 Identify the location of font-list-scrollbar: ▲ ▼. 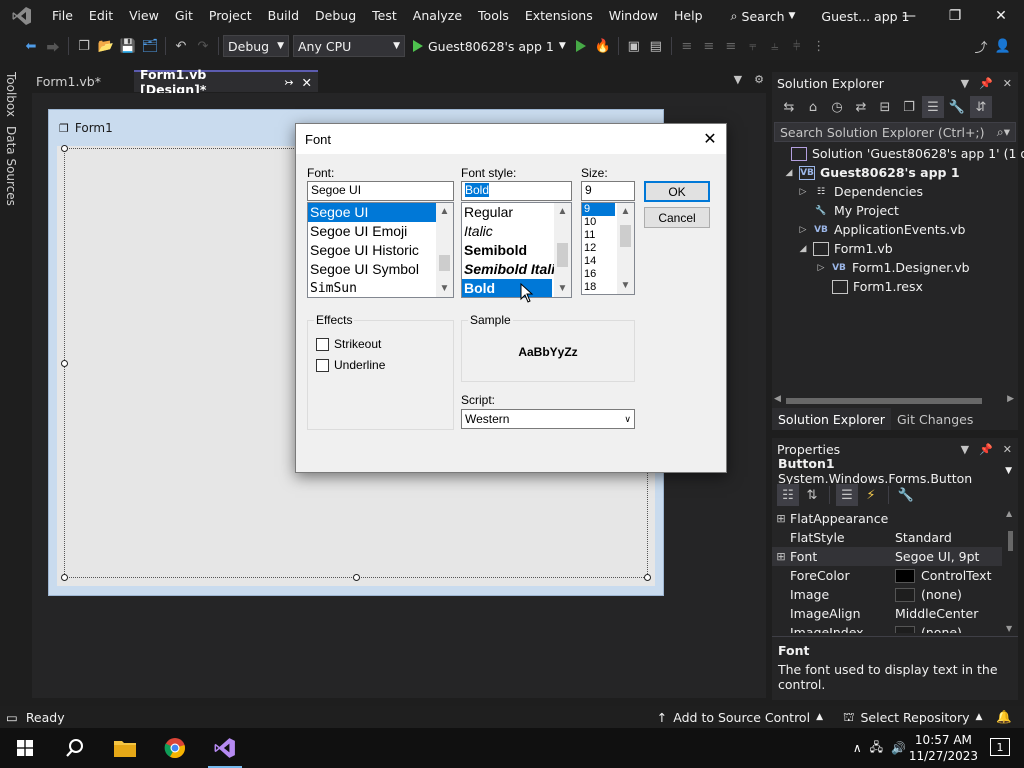
(444, 250).